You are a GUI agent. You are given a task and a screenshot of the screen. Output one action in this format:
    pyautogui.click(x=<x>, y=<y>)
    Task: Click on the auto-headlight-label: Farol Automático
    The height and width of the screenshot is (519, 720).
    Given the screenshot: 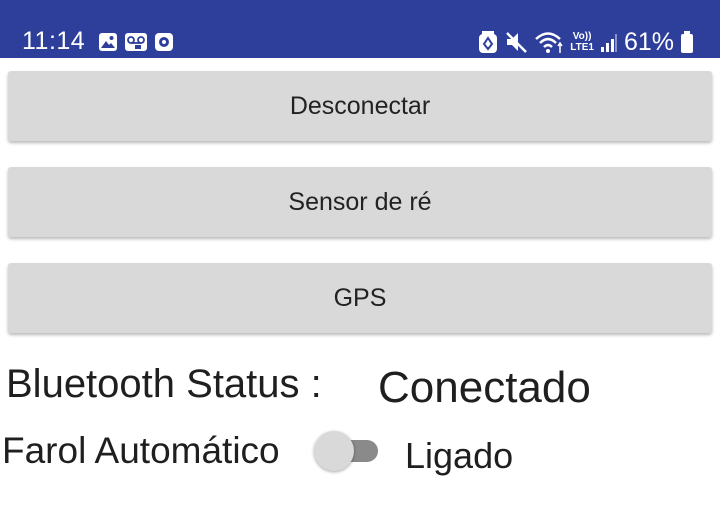 What is the action you would take?
    pyautogui.click(x=141, y=450)
    